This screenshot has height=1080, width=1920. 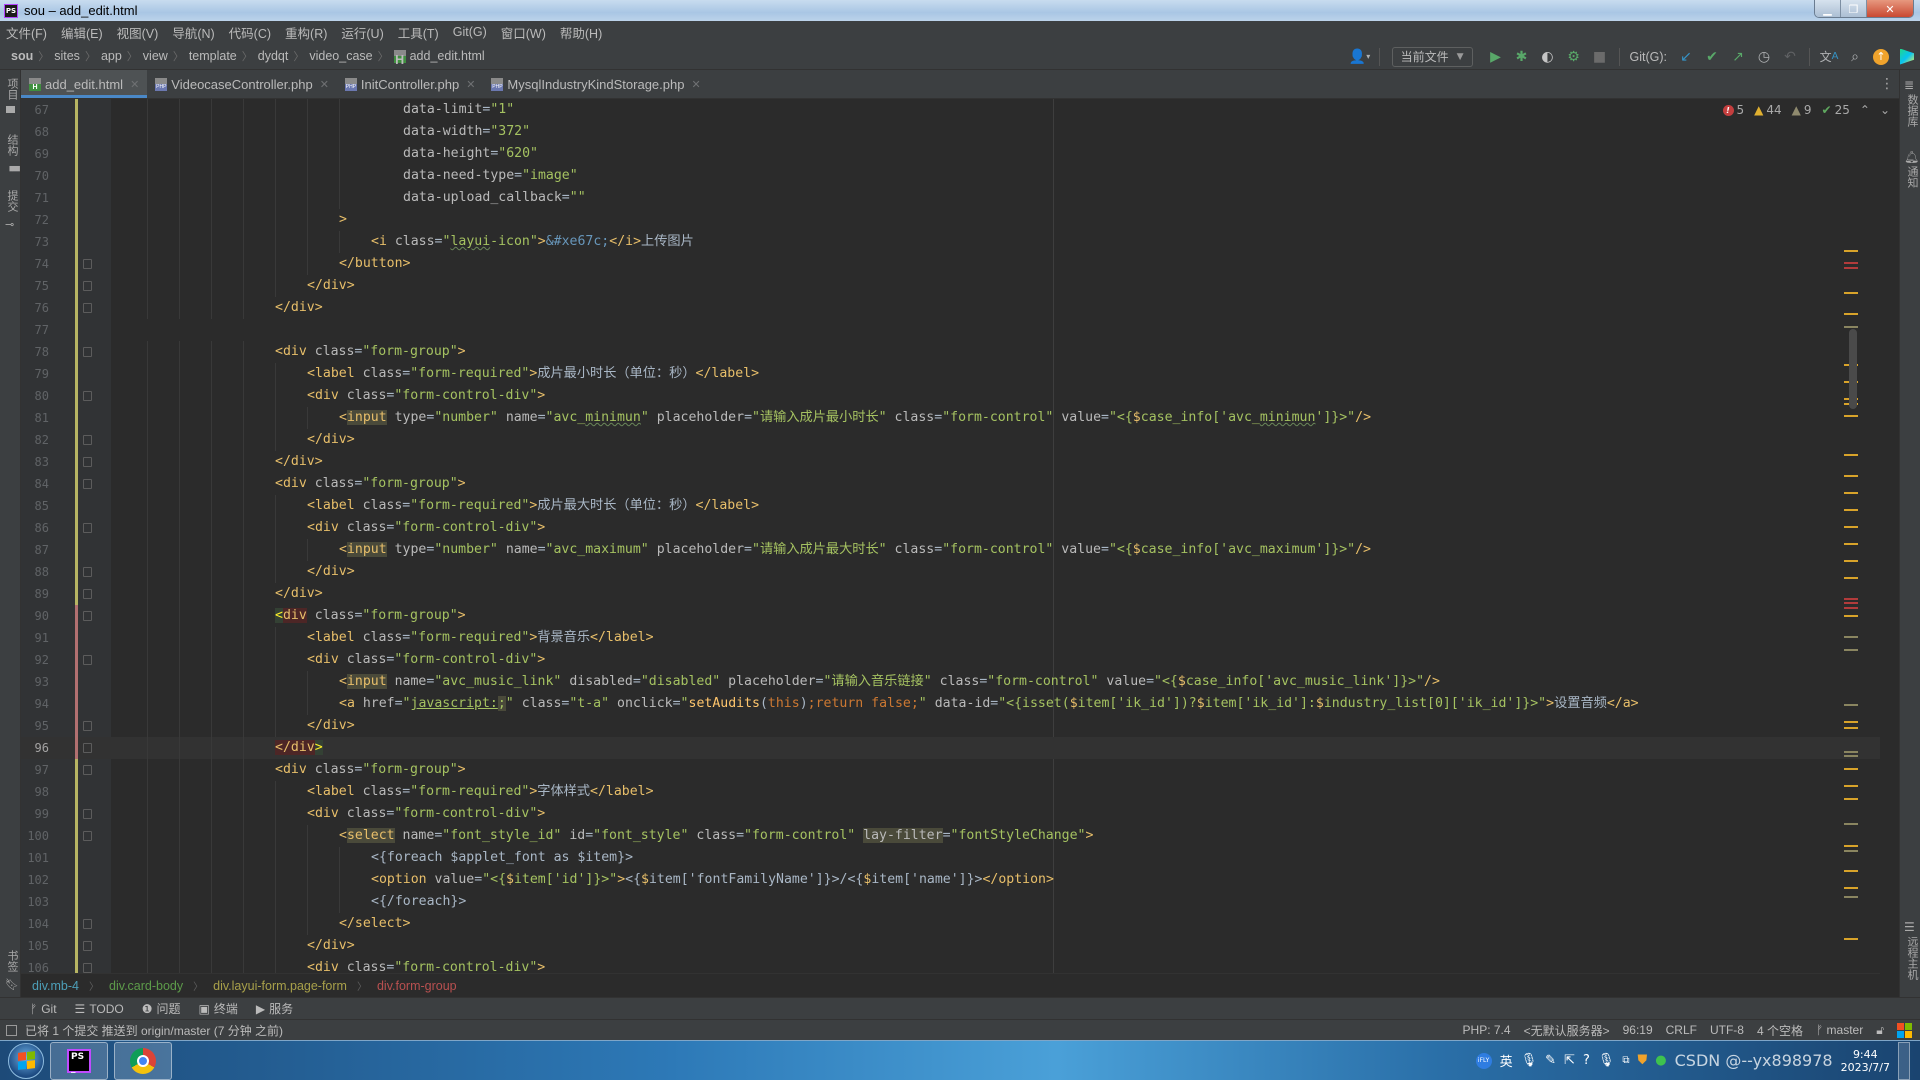 I want to click on previous-highlight-icon: ⌃, so click(x=1865, y=110).